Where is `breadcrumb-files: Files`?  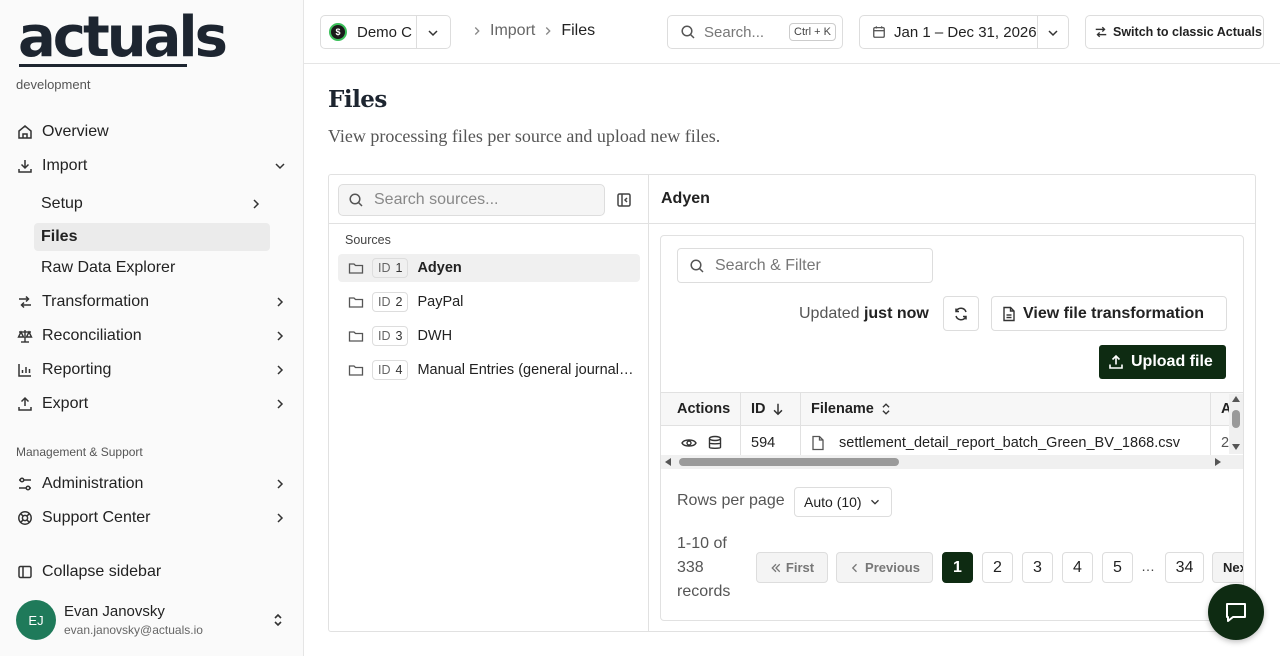 breadcrumb-files: Files is located at coordinates (578, 30).